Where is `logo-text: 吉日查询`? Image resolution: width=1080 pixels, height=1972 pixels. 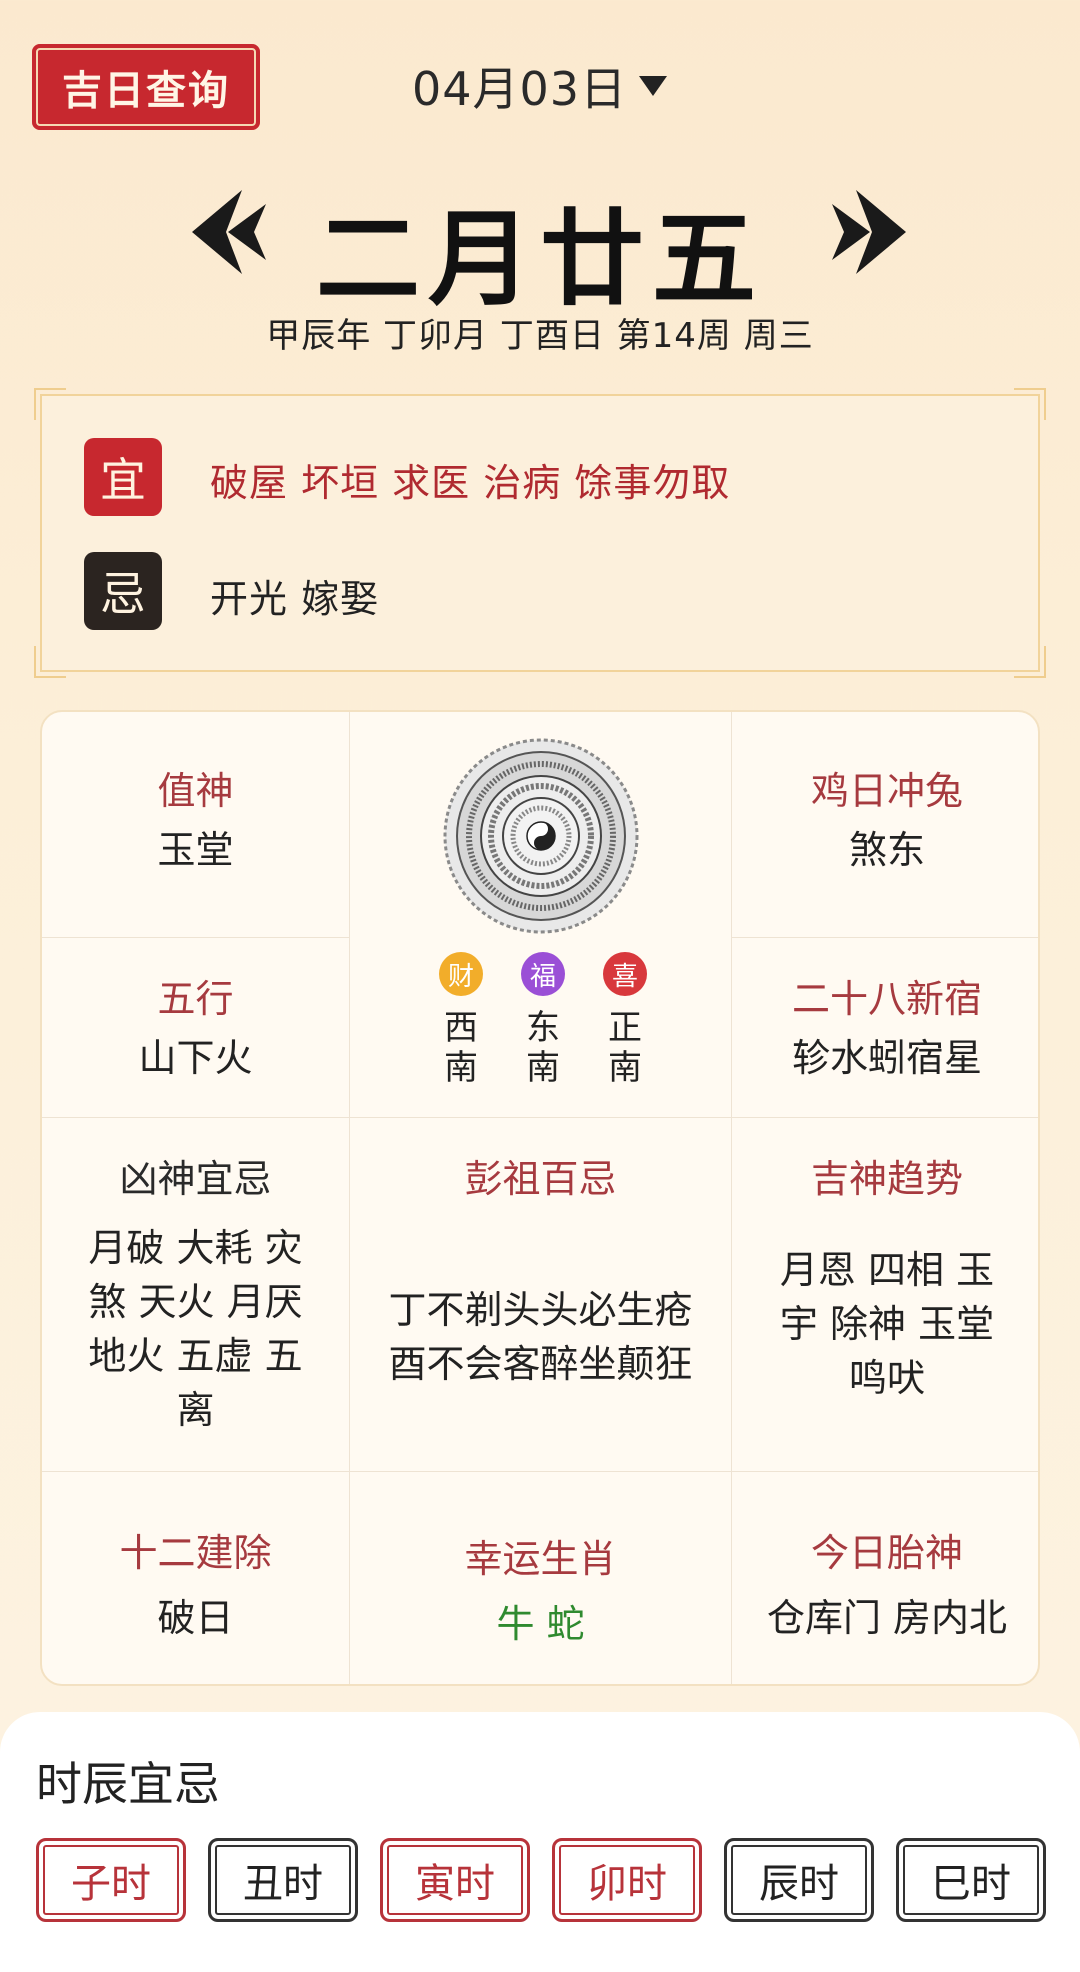
logo-text: 吉日查询 is located at coordinates (146, 90).